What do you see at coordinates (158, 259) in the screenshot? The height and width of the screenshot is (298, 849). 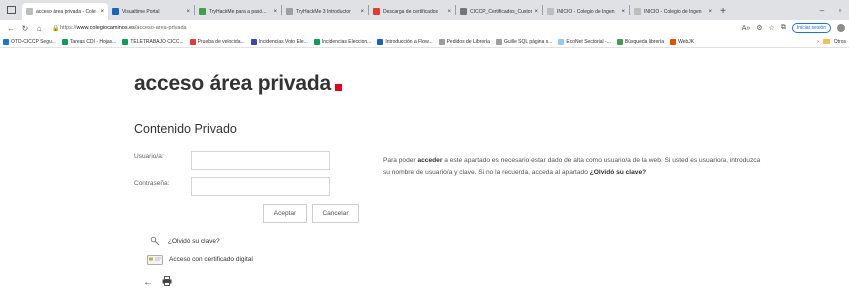 I see `certificate-card-icon` at bounding box center [158, 259].